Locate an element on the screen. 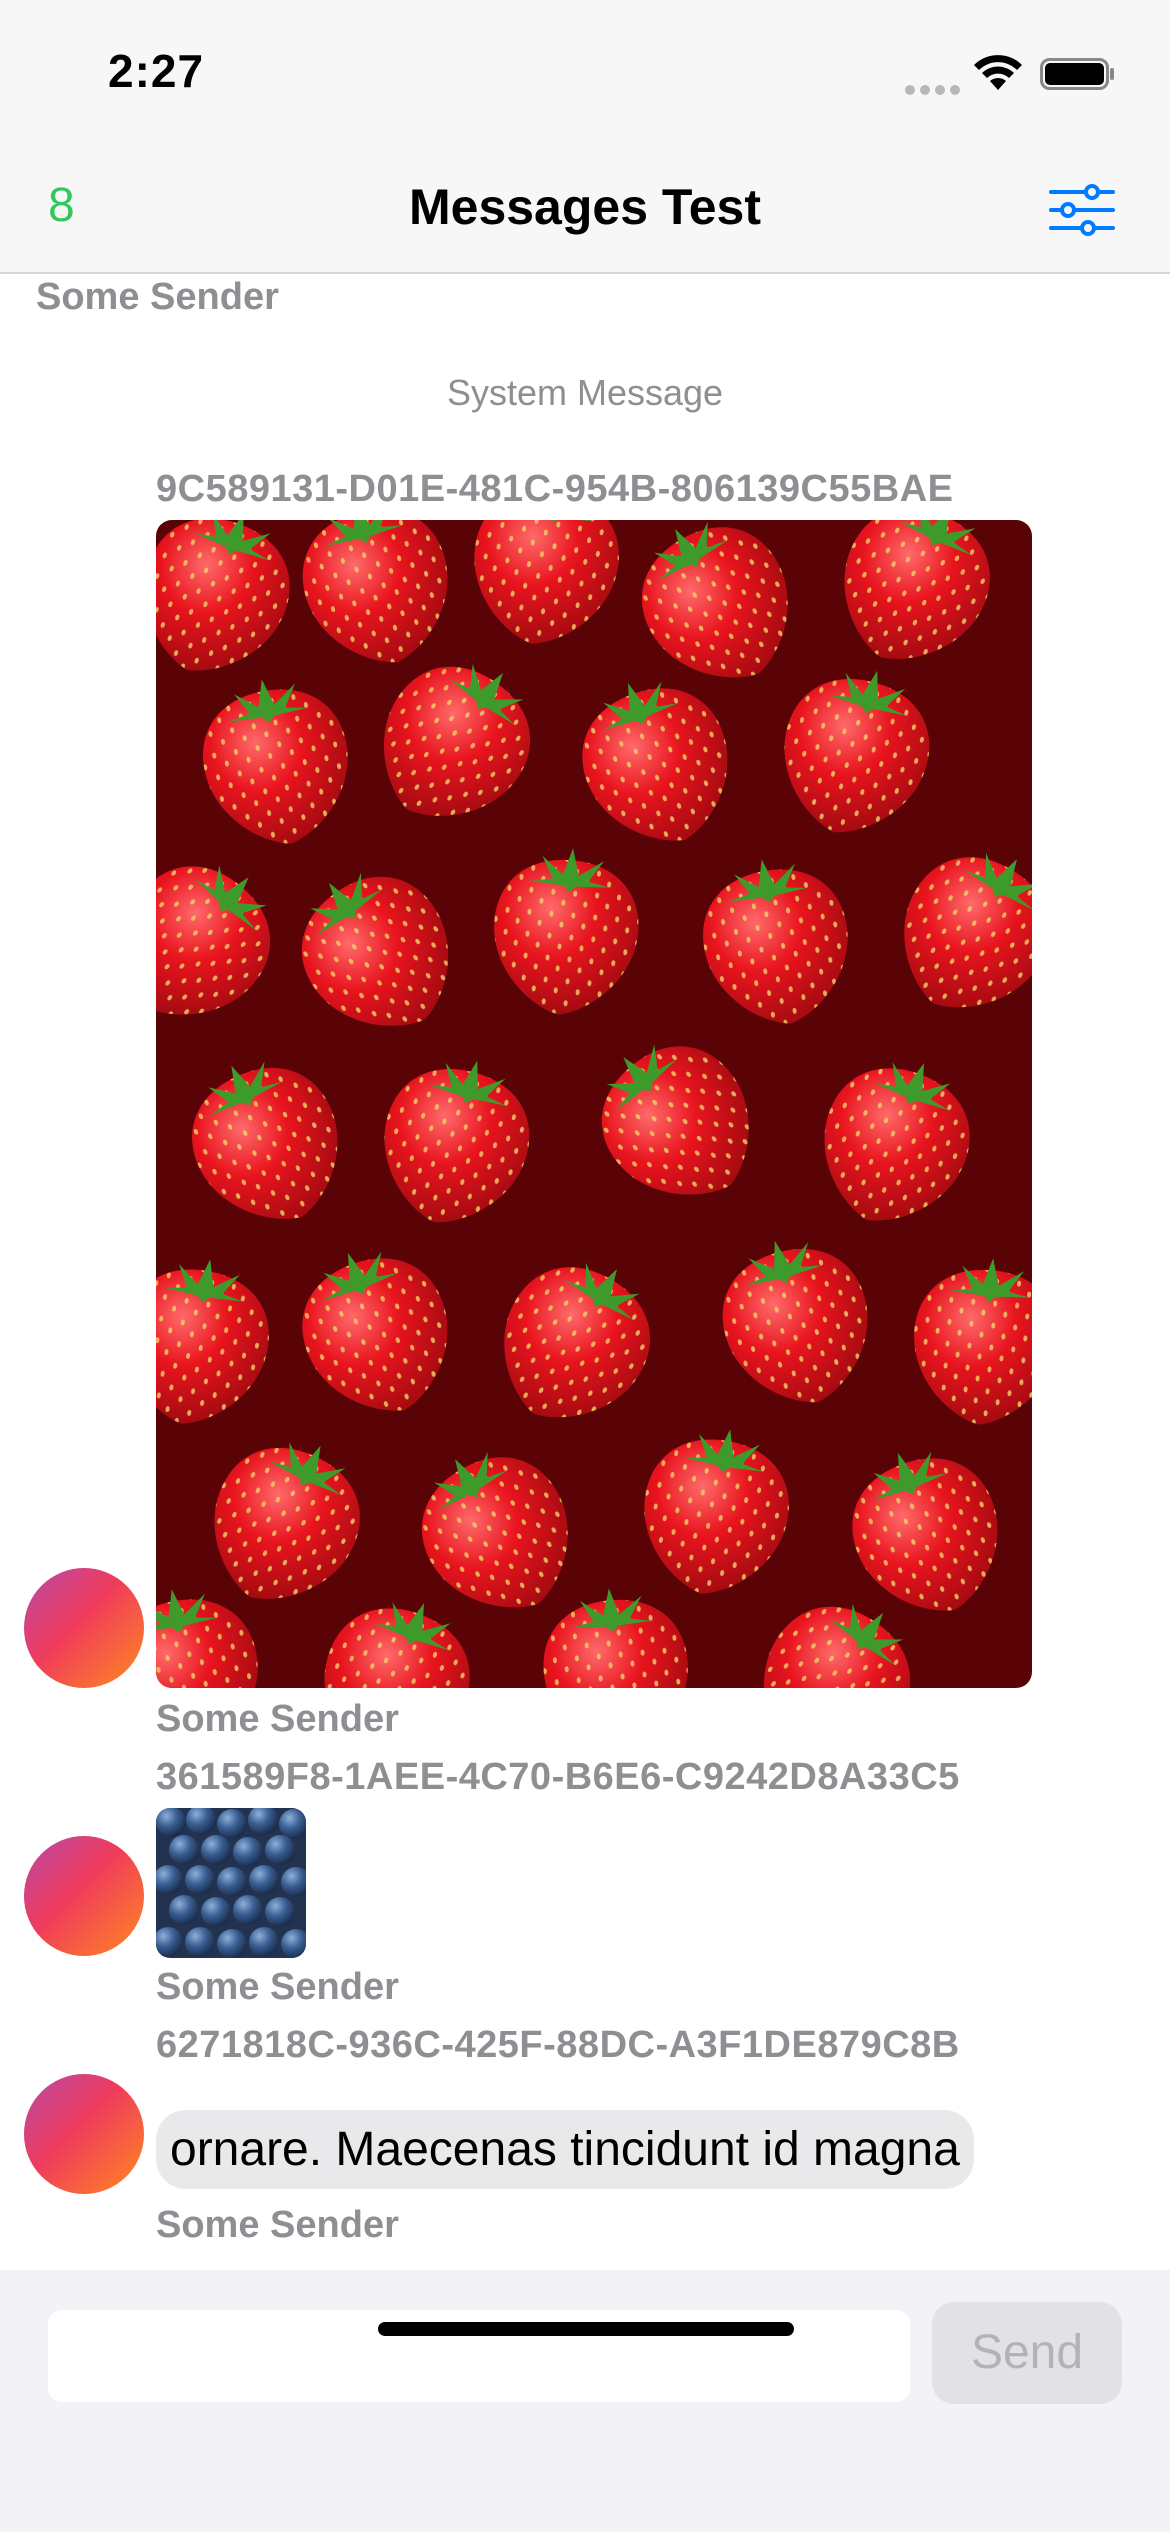 The image size is (1170, 2532). message-bubble: ornare. Maecenas tincidunt id magna is located at coordinates (565, 2149).